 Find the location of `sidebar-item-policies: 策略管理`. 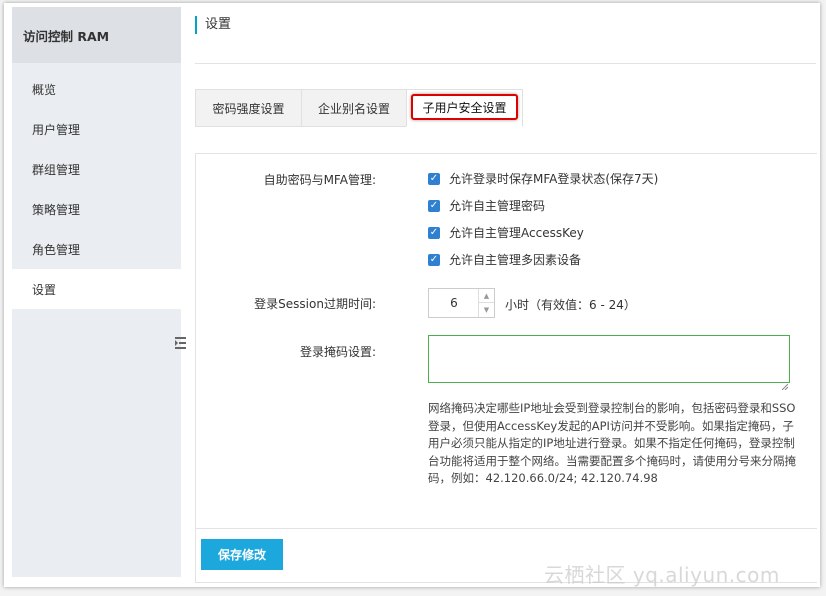

sidebar-item-policies: 策略管理 is located at coordinates (96, 209).